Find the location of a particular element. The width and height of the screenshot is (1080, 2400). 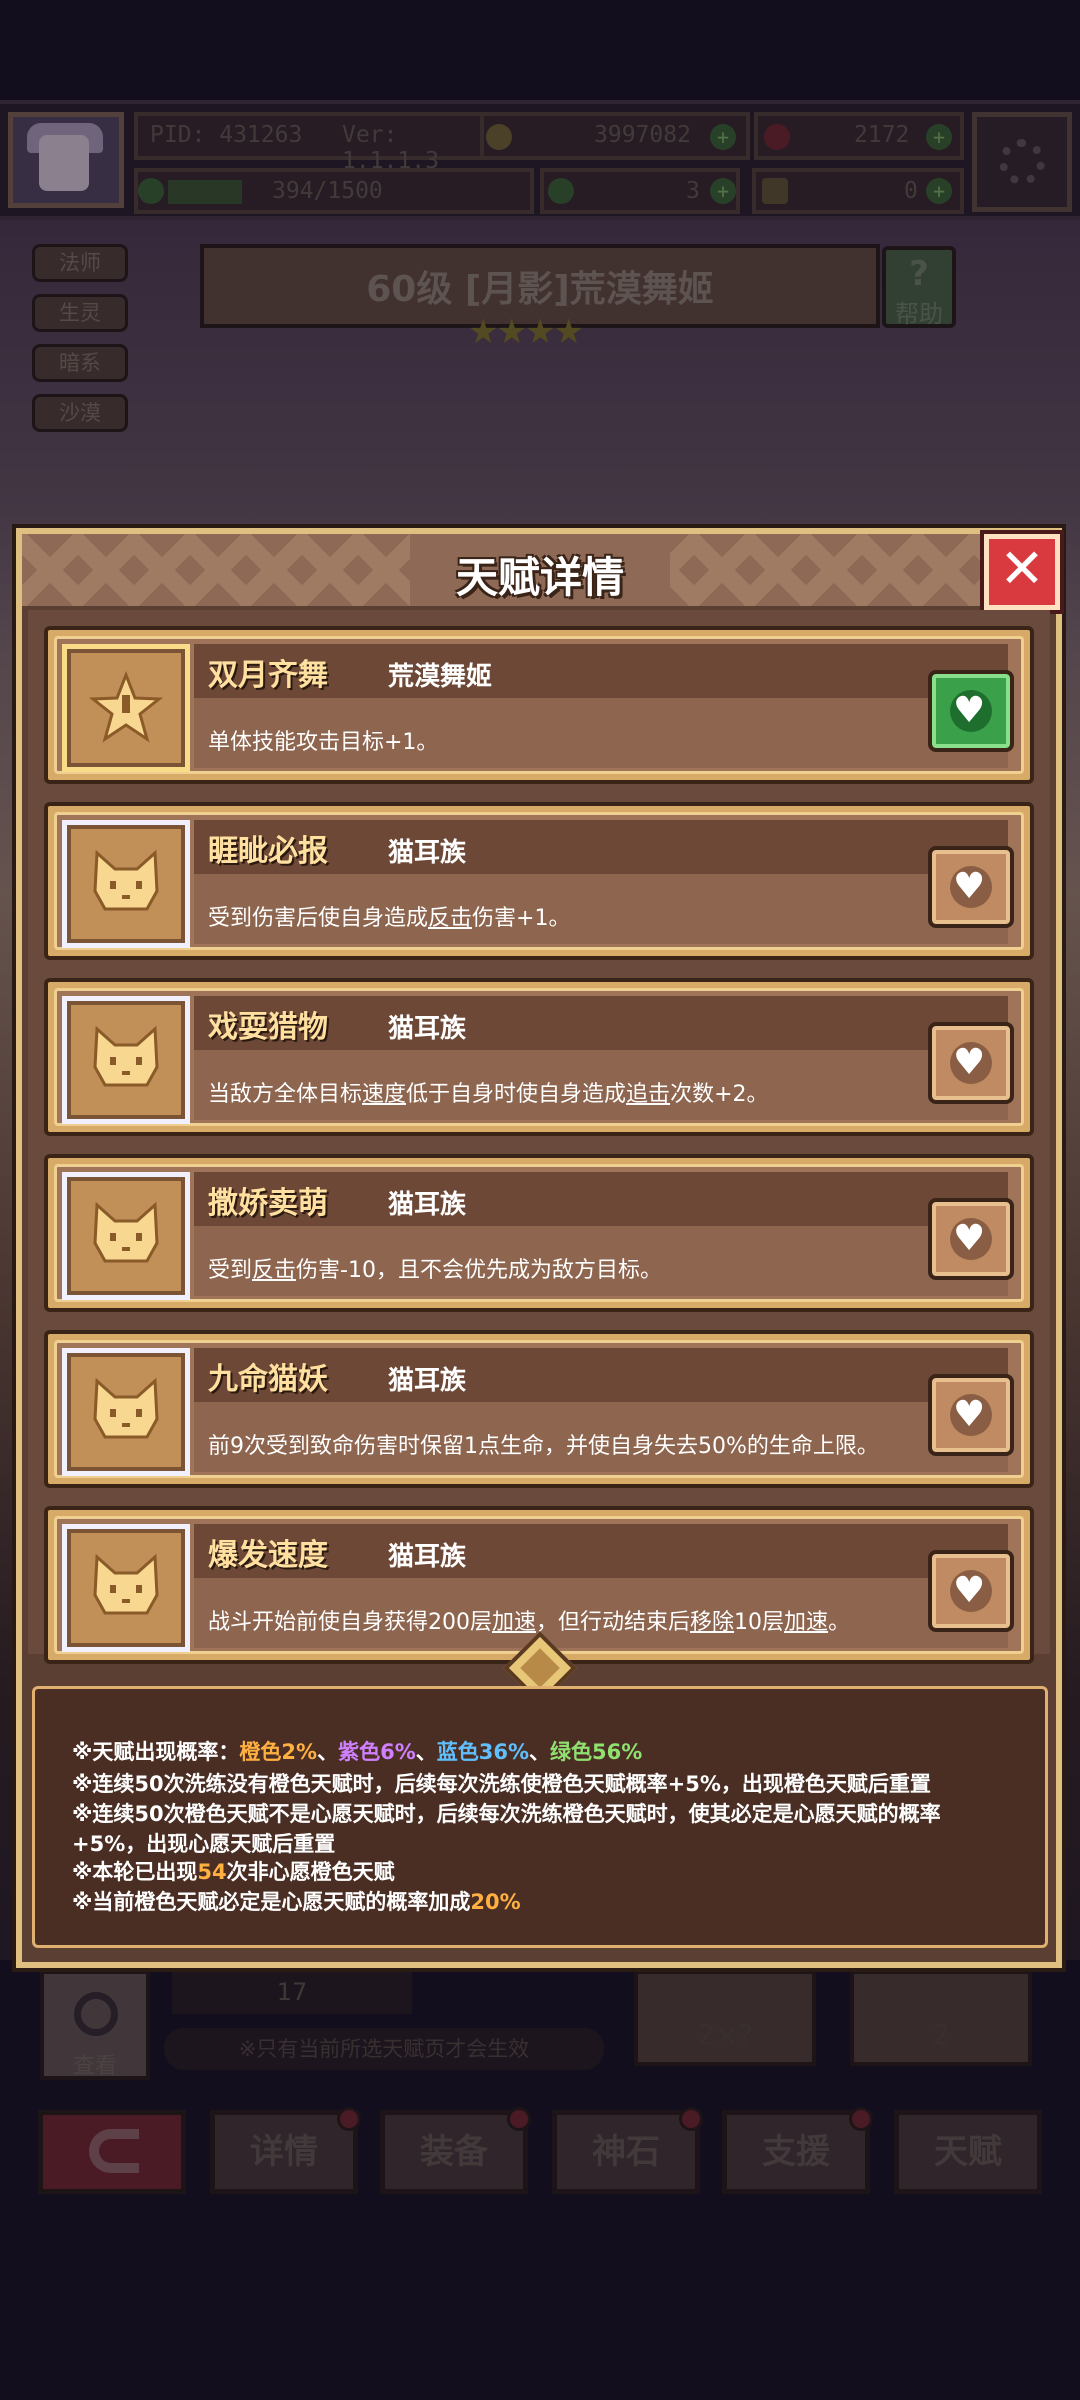

talent-row: 双月齐舞 荒漠舞姬单体技能攻击目标+1。 ♥ is located at coordinates (539, 705).